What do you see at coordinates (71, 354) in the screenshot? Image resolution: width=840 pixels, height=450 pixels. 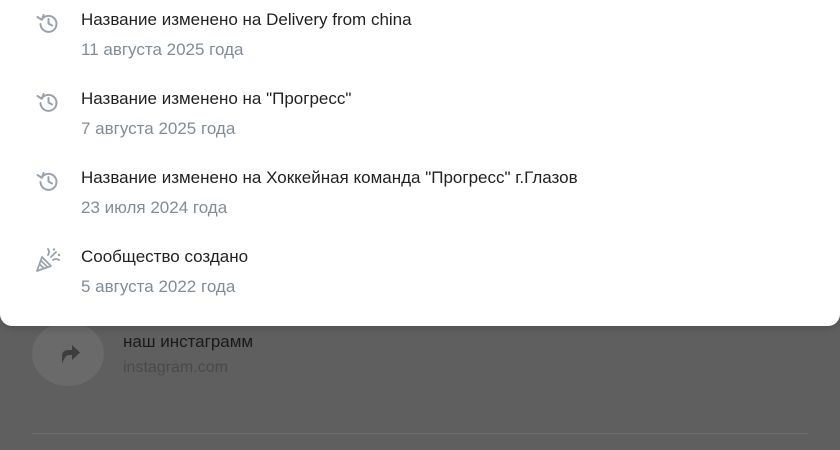 I see `share-arrow-icon` at bounding box center [71, 354].